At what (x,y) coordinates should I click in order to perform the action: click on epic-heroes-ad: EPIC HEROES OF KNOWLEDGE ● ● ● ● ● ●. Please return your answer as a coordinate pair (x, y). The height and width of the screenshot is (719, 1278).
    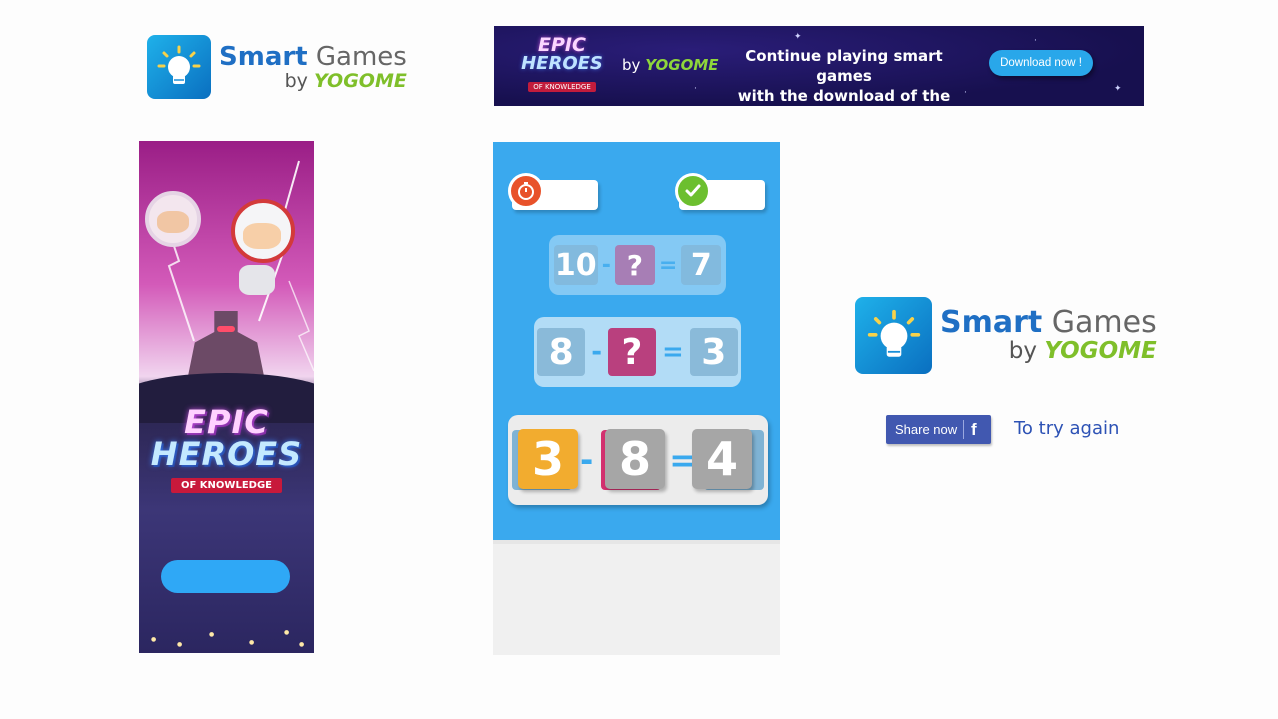
    Looking at the image, I should click on (226, 397).